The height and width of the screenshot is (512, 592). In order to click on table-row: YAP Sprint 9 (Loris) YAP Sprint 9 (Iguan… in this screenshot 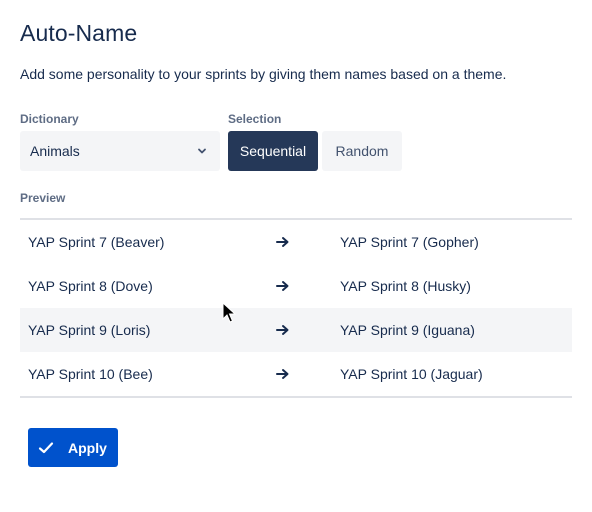, I will do `click(296, 330)`.